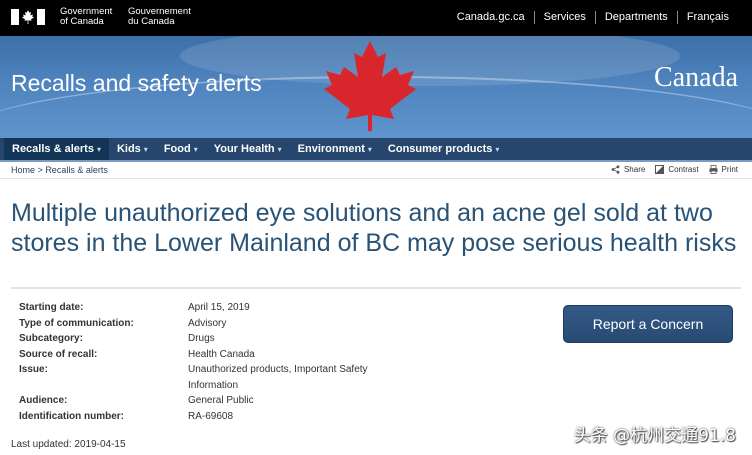 This screenshot has width=752, height=455. I want to click on detail-value: Advisory, so click(207, 323).